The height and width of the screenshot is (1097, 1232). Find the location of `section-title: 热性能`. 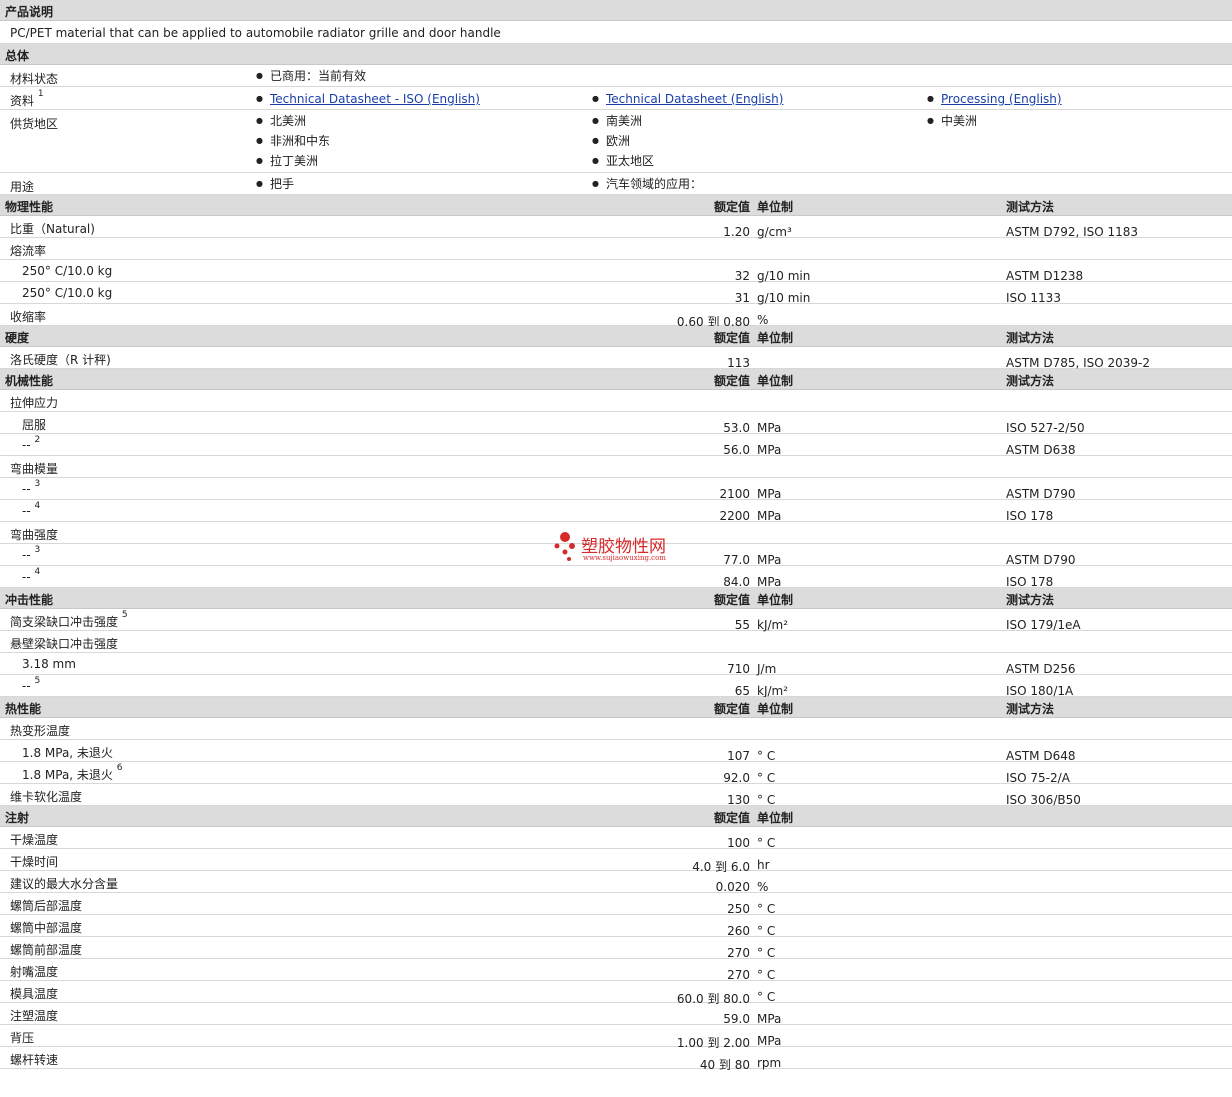

section-title: 热性能 is located at coordinates (23, 709).